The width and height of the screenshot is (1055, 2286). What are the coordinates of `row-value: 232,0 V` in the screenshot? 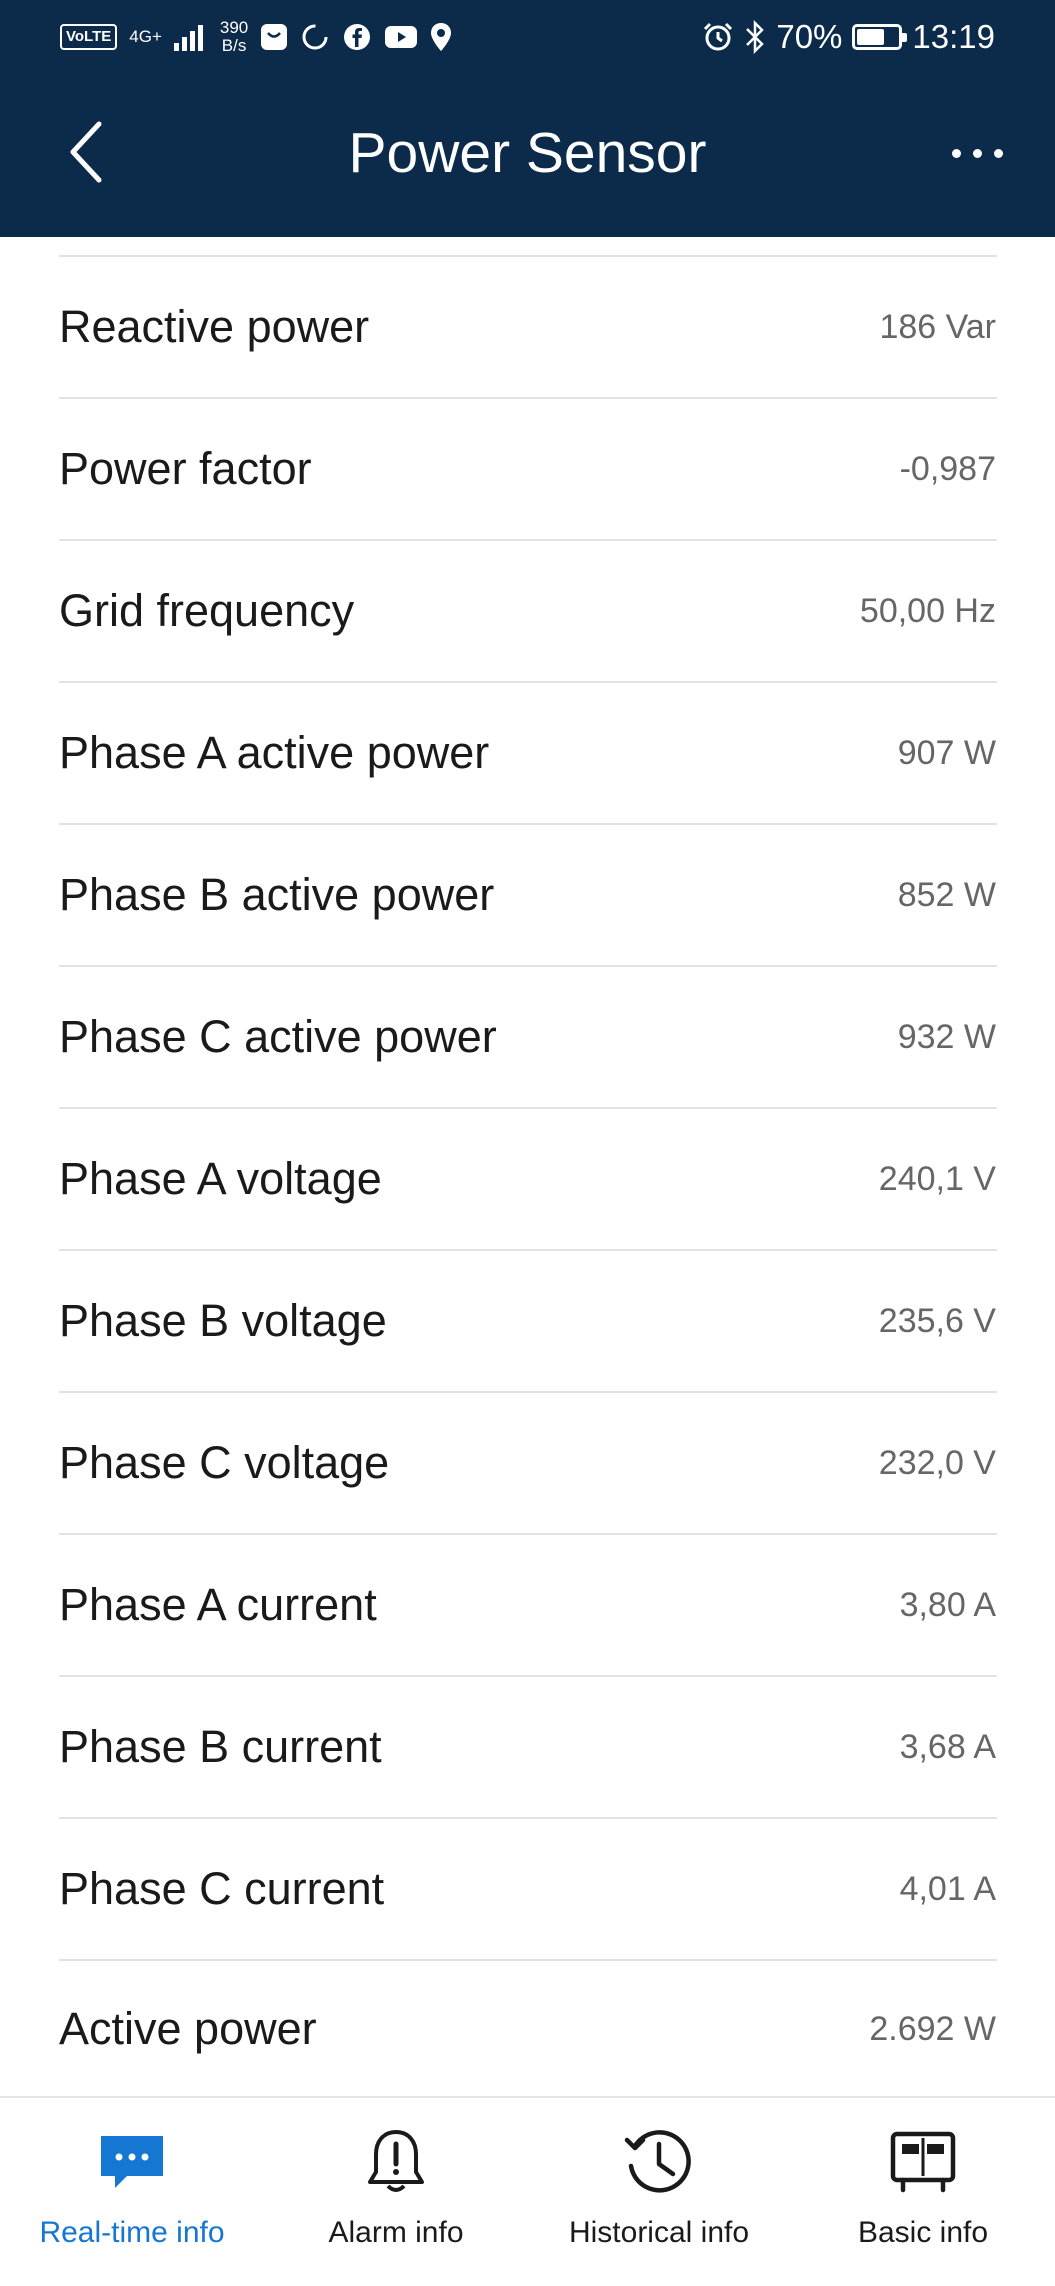 It's located at (937, 1463).